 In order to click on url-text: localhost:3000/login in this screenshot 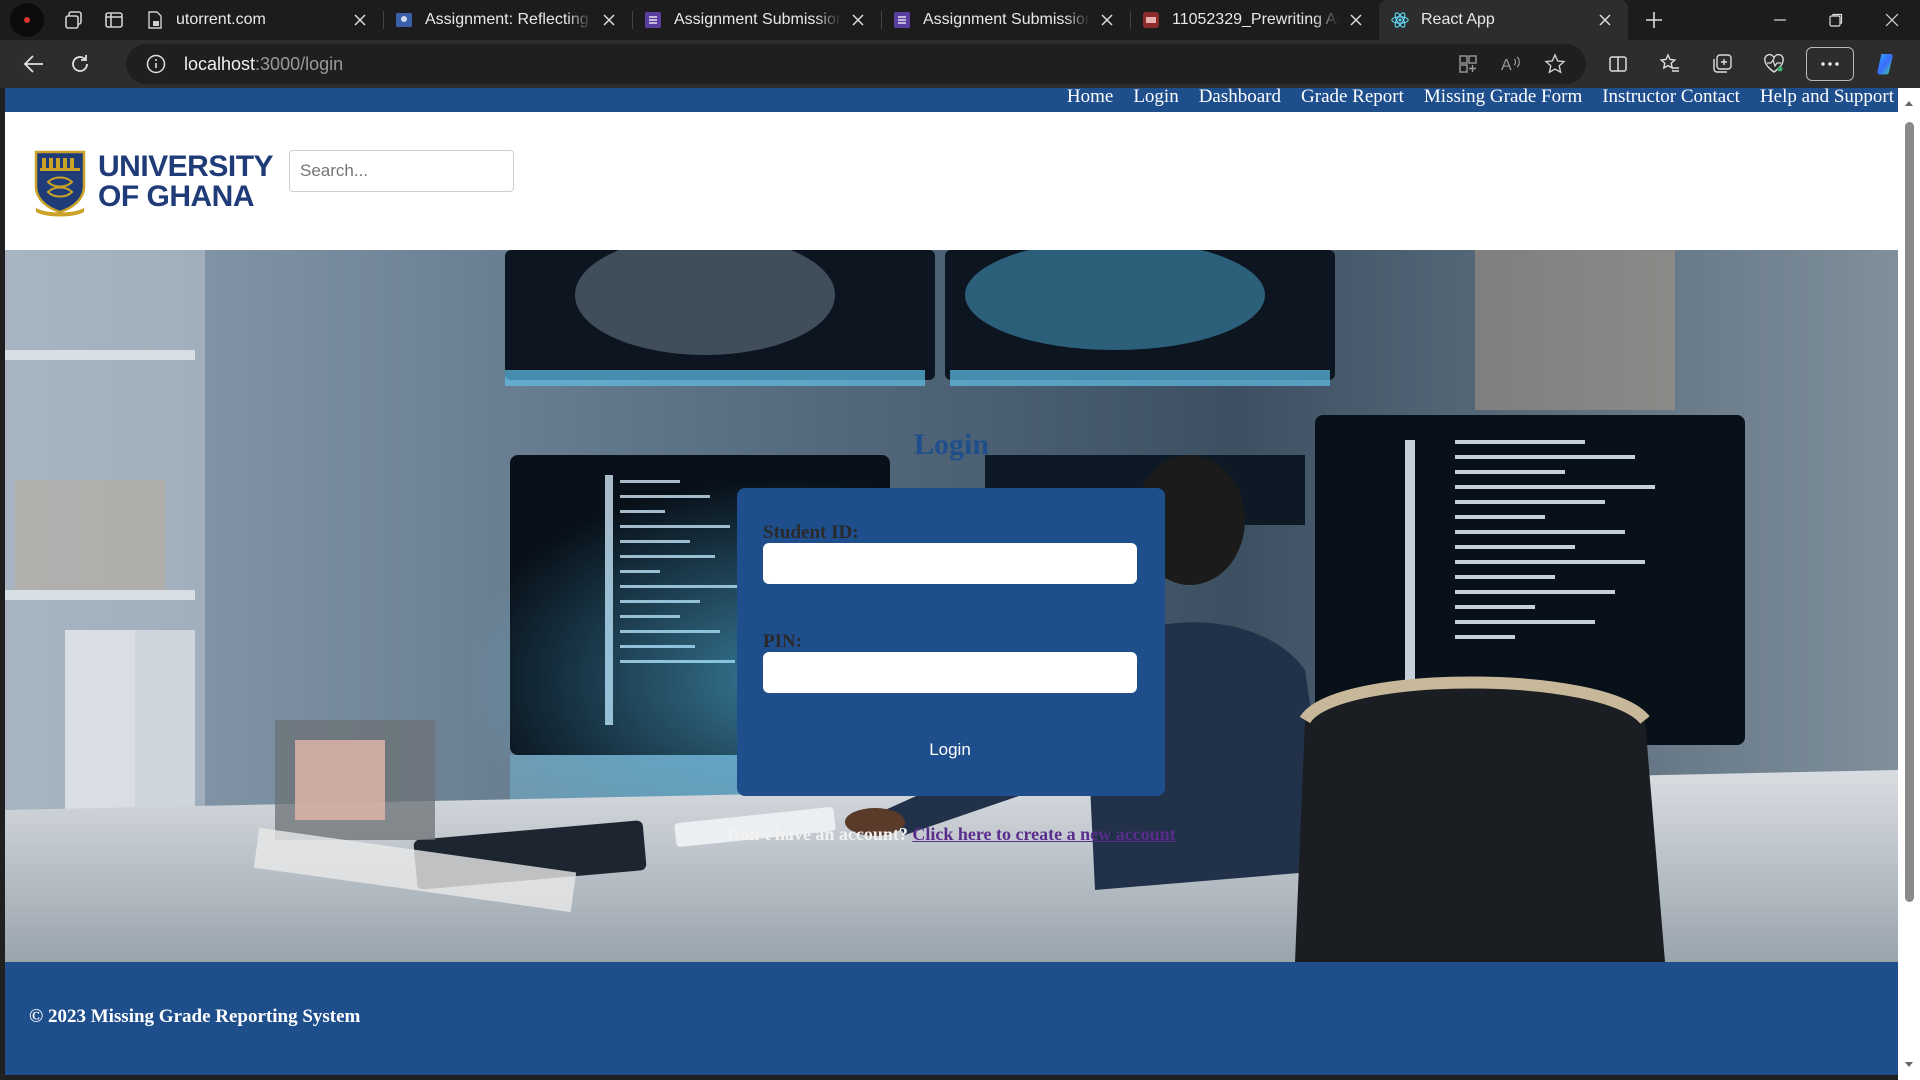, I will do `click(263, 64)`.